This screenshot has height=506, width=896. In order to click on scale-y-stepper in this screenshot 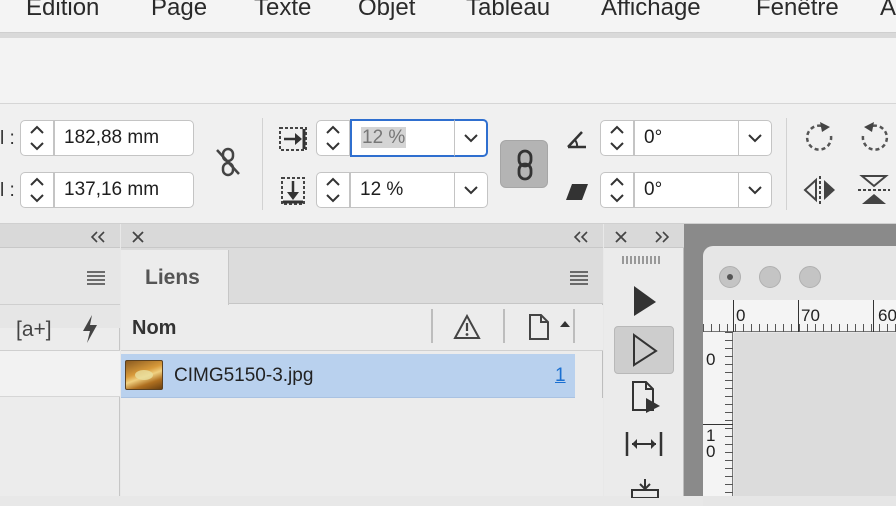, I will do `click(333, 190)`.